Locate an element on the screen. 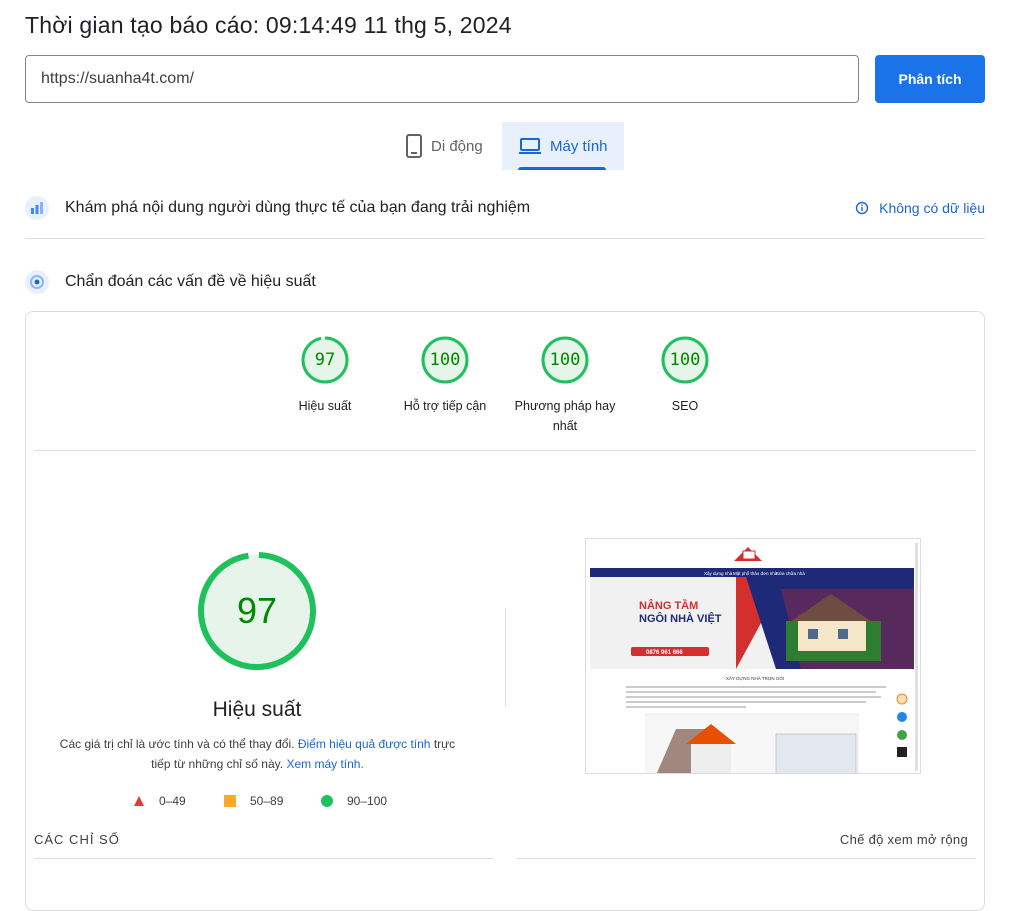 The image size is (1009, 911). performance-score: 97 is located at coordinates (257, 610).